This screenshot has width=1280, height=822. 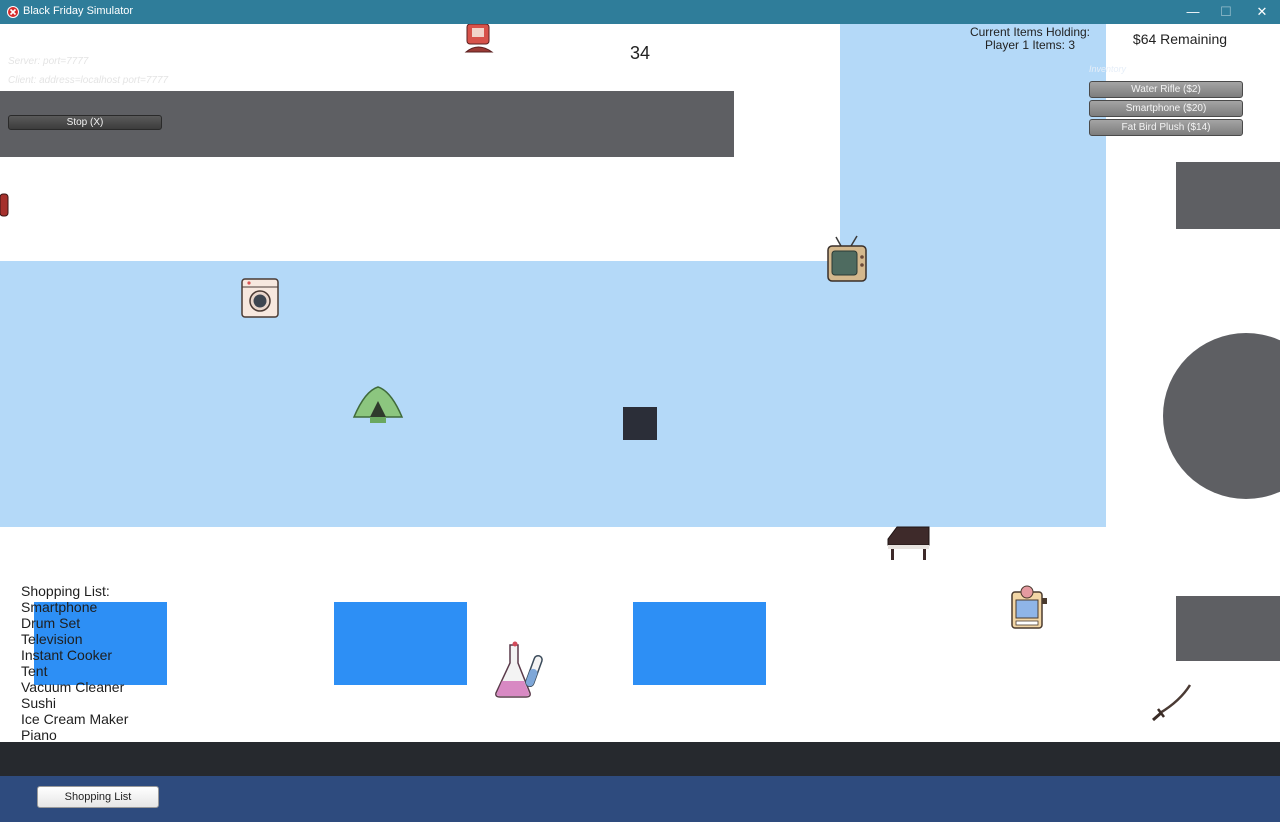 What do you see at coordinates (1166, 108) in the screenshot?
I see `inventory-item-smartphone: Smartphone ($20)` at bounding box center [1166, 108].